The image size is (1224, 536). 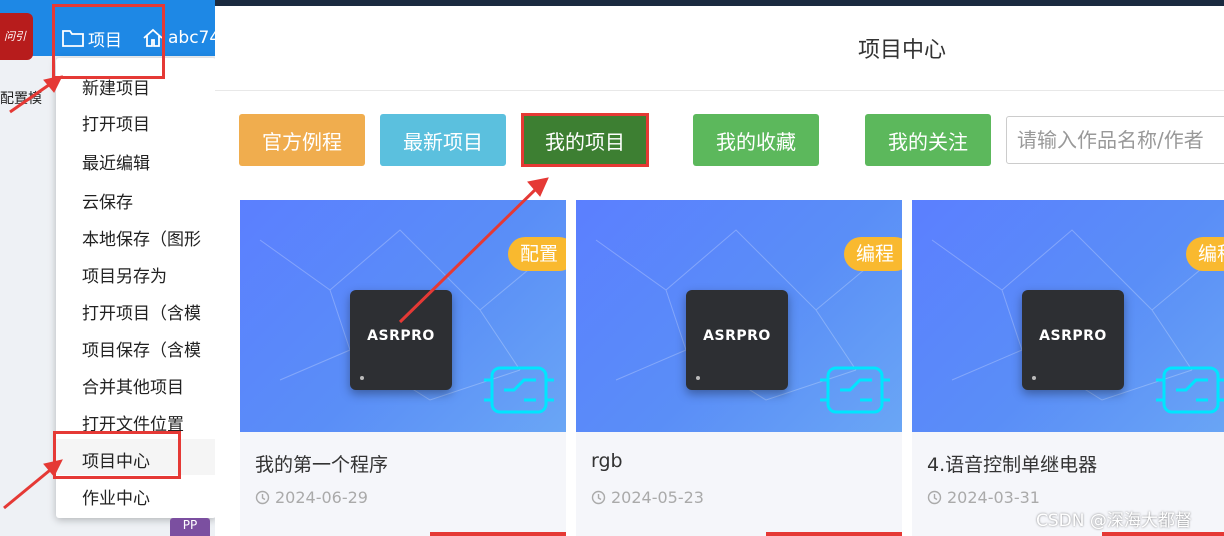 I want to click on arrow-head-menu, so click(x=53, y=84).